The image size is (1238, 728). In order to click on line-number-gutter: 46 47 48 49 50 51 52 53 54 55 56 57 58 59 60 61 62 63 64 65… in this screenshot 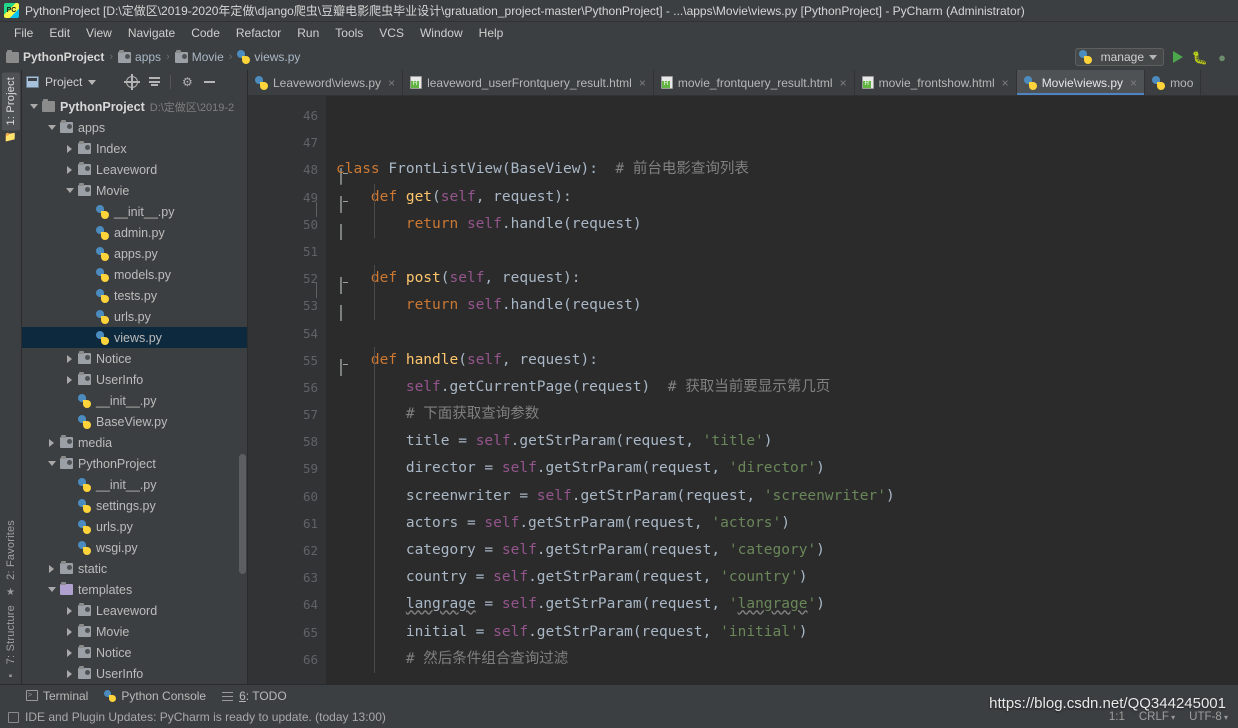, I will do `click(295, 390)`.